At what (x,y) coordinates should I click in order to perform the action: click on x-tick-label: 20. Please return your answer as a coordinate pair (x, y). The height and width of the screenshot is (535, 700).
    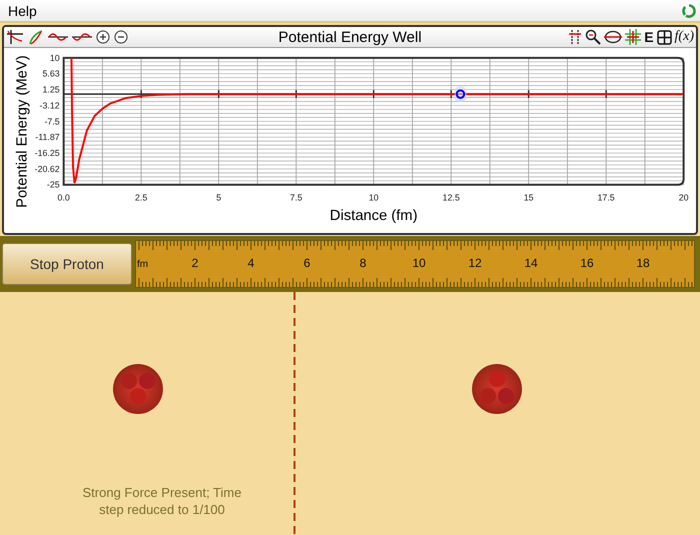
    Looking at the image, I should click on (683, 197).